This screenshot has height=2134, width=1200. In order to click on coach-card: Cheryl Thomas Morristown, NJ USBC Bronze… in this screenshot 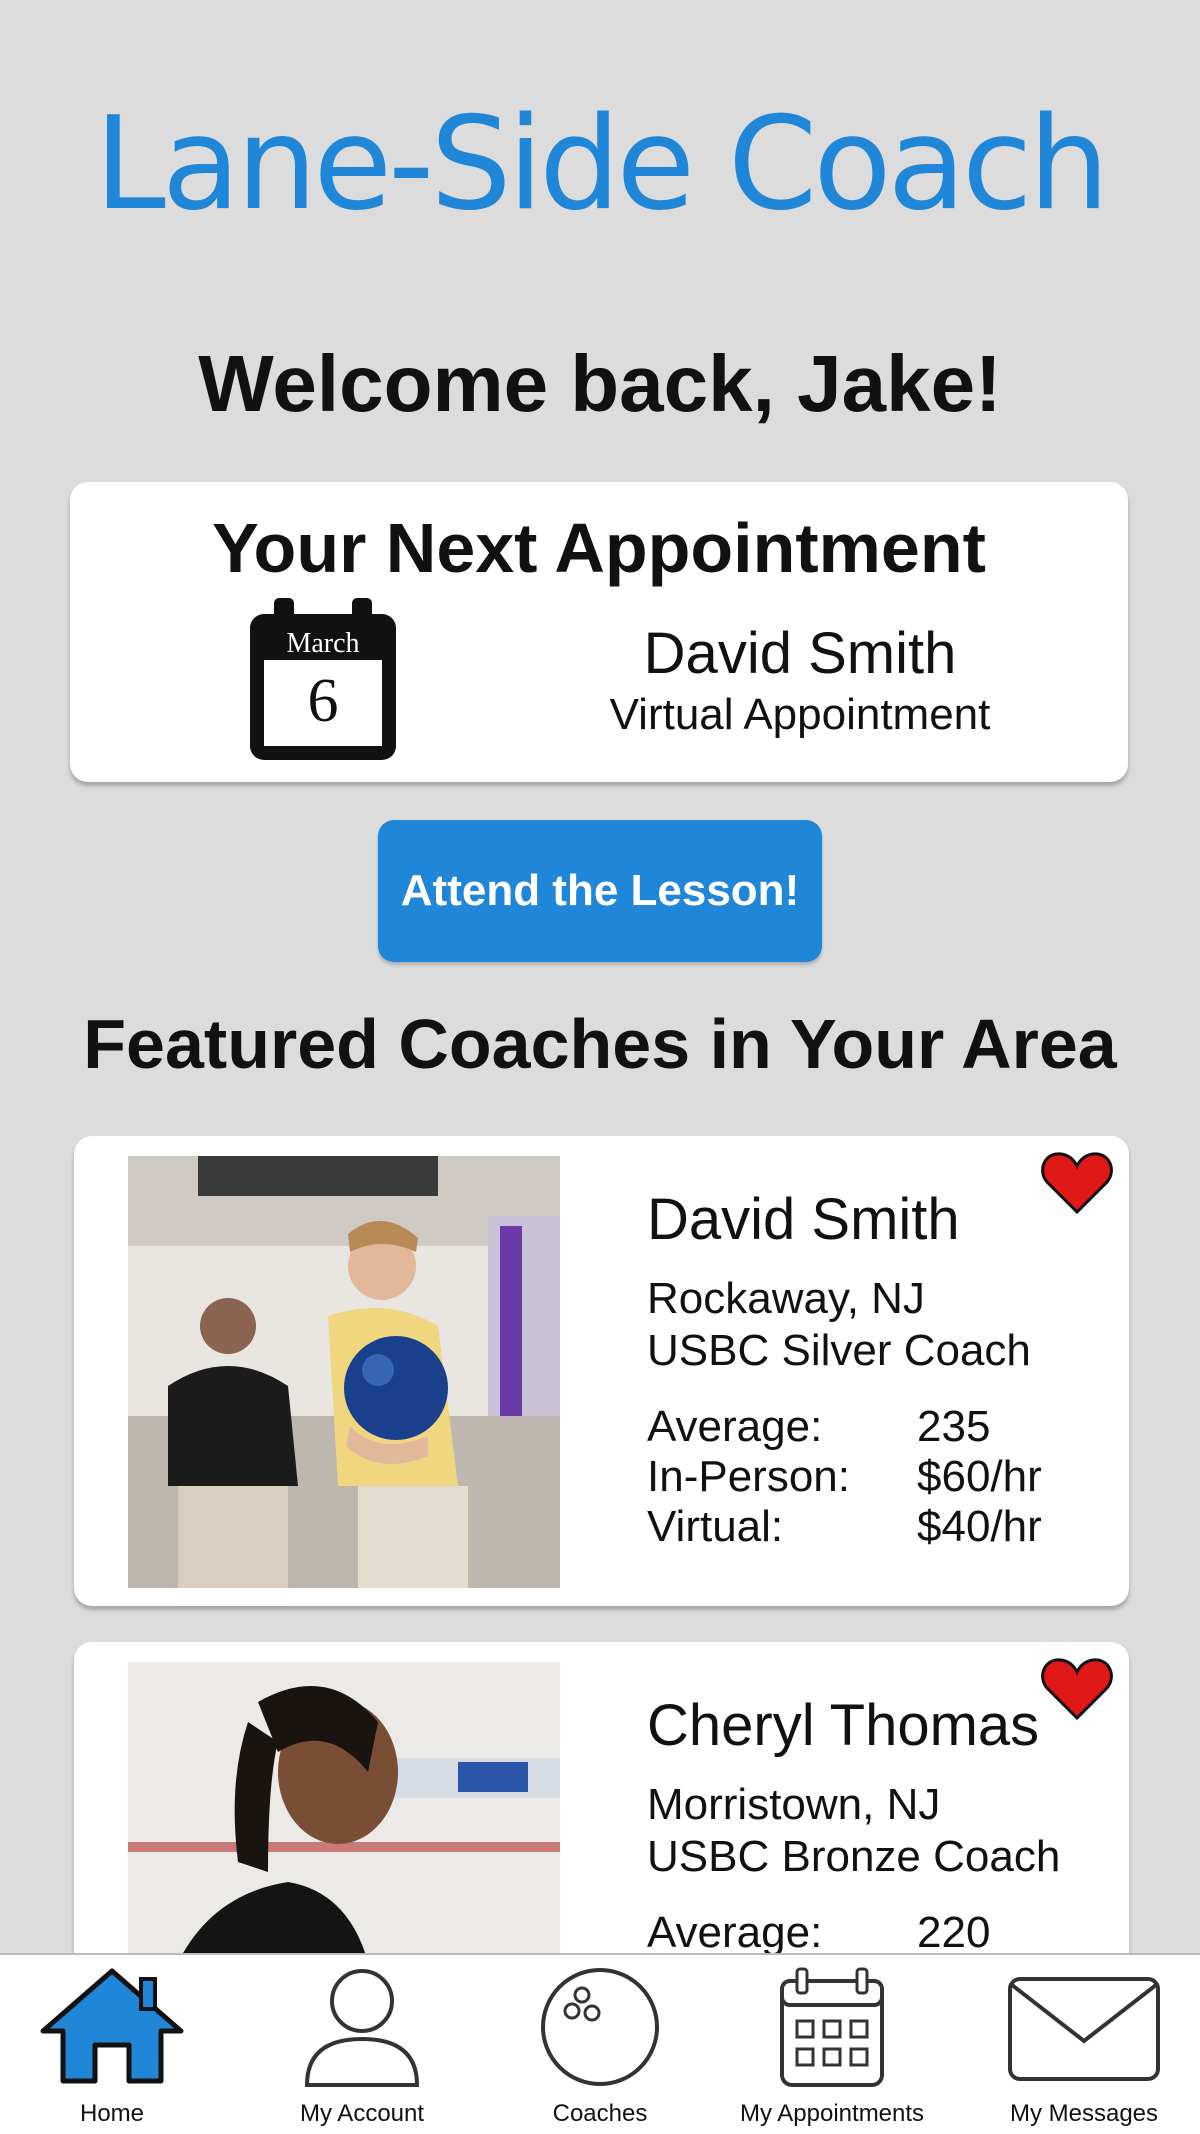, I will do `click(601, 1812)`.